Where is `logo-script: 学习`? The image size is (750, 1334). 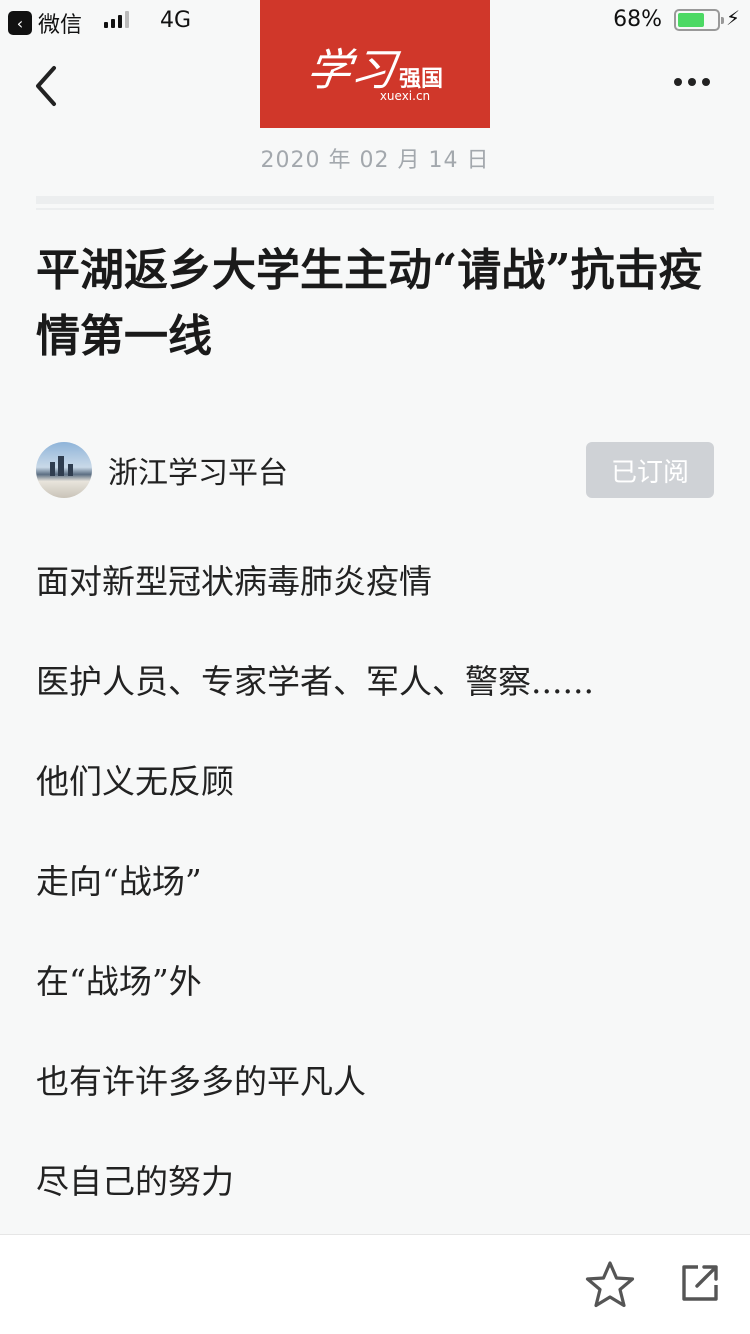
logo-script: 学习 is located at coordinates (351, 70).